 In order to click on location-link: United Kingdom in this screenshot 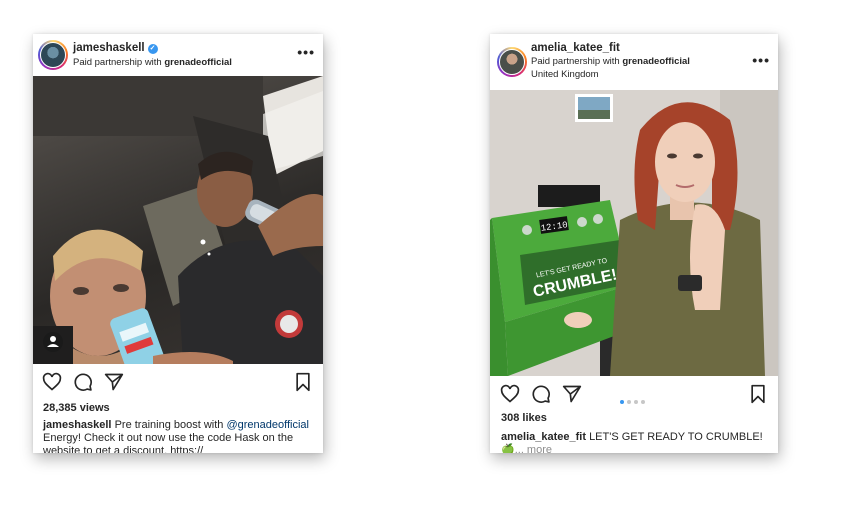, I will do `click(565, 74)`.